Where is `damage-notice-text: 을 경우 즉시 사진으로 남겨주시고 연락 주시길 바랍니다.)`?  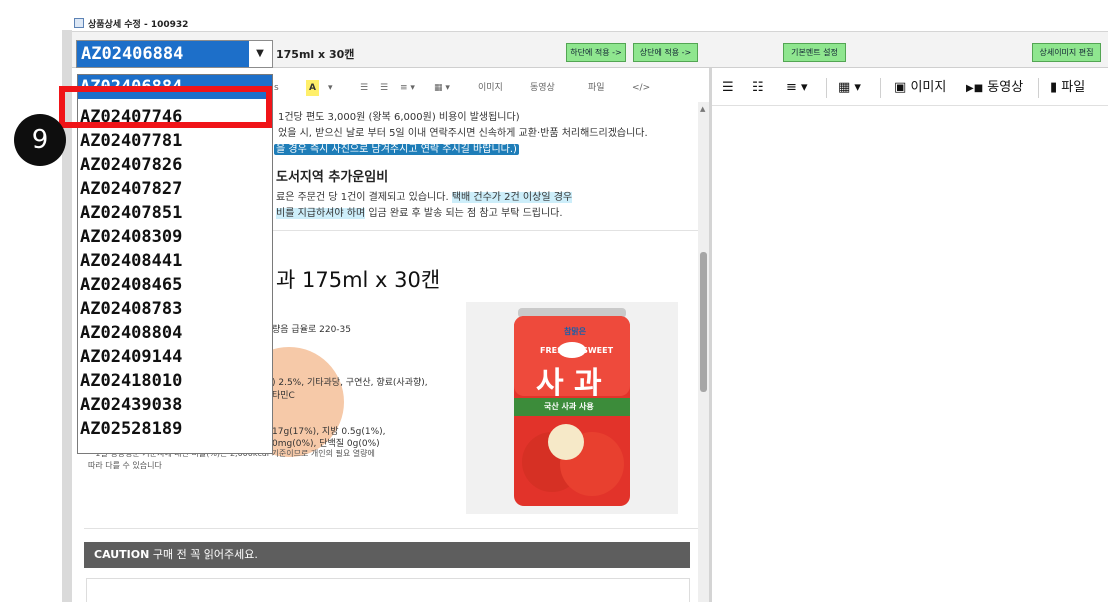 damage-notice-text: 을 경우 즉시 사진으로 남겨주시고 연락 주시길 바랍니다.) is located at coordinates (396, 147).